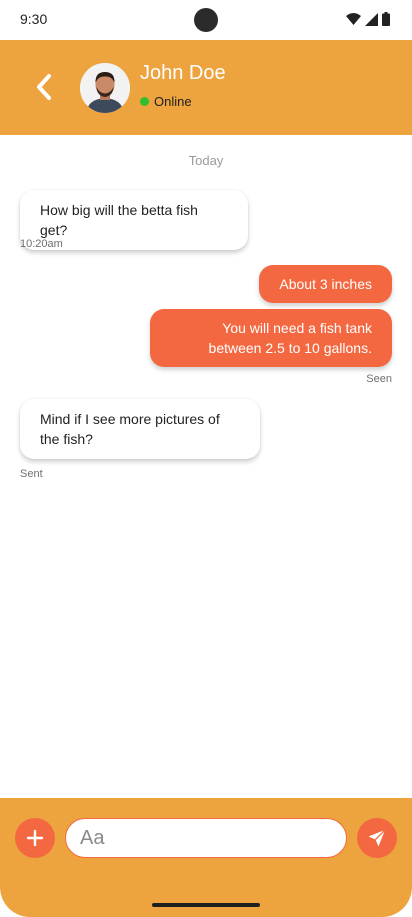  What do you see at coordinates (386, 19) in the screenshot?
I see `battery-icon` at bounding box center [386, 19].